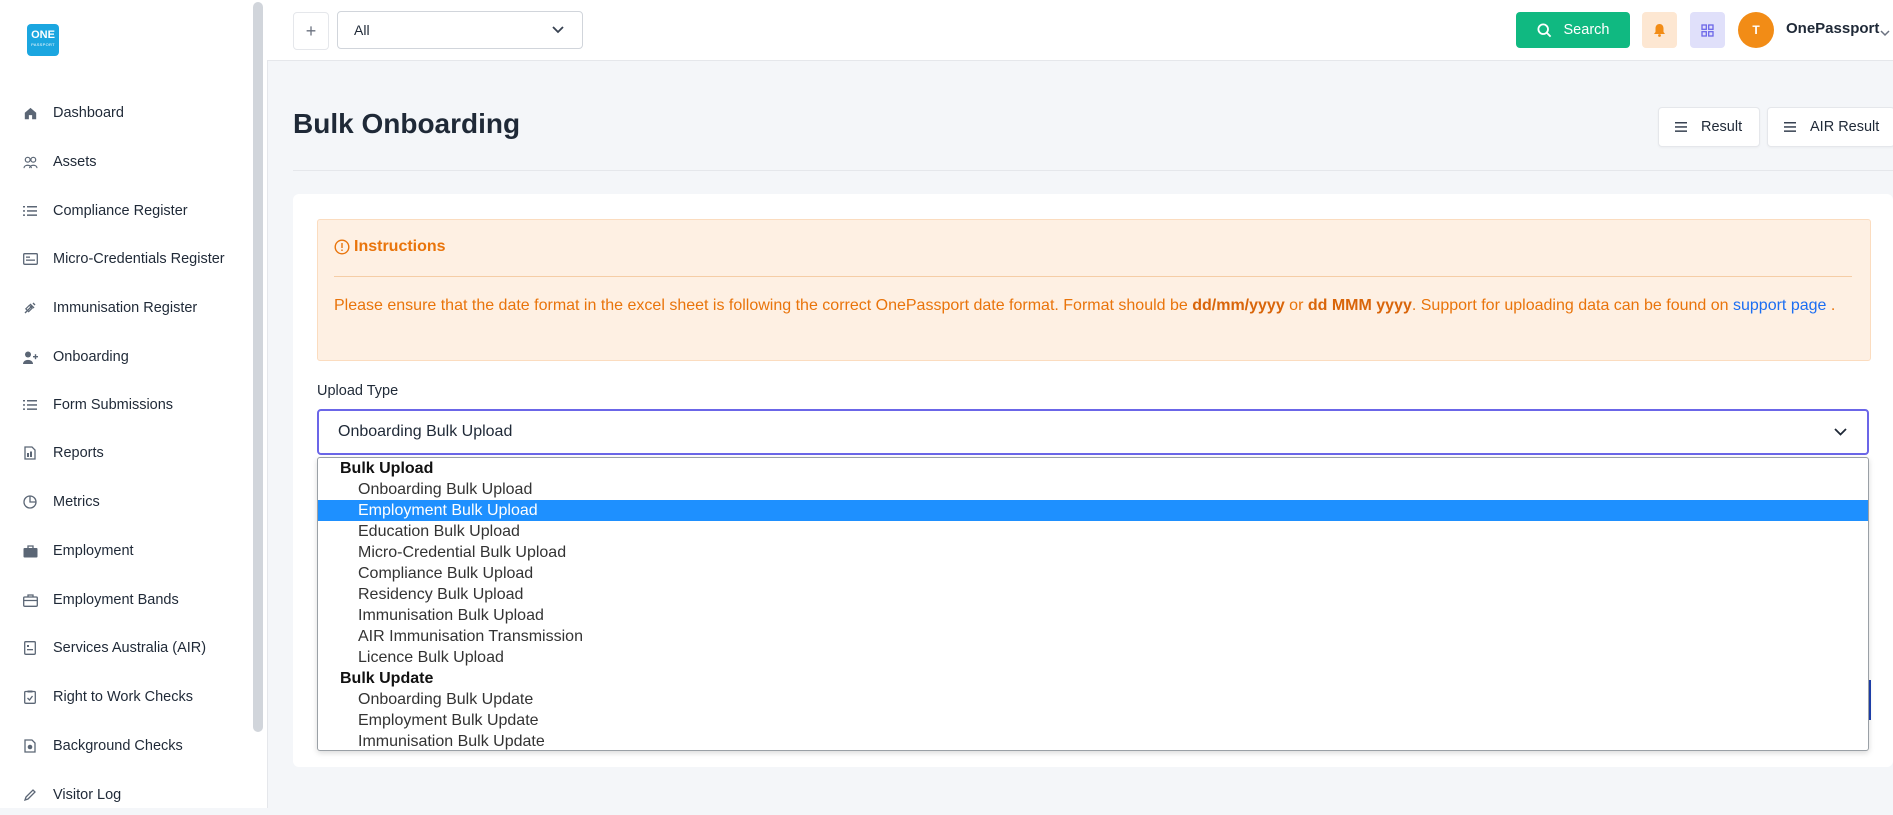 The width and height of the screenshot is (1893, 815). Describe the element at coordinates (30, 357) in the screenshot. I see `user-add-icon` at that location.